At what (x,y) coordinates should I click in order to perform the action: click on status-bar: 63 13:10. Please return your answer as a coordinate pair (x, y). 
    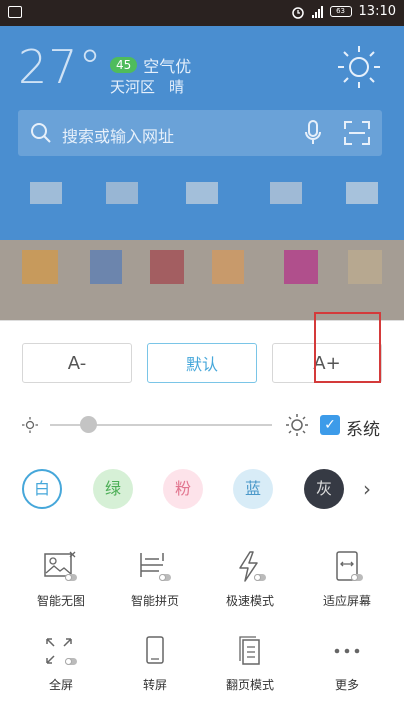
    Looking at the image, I should click on (202, 13).